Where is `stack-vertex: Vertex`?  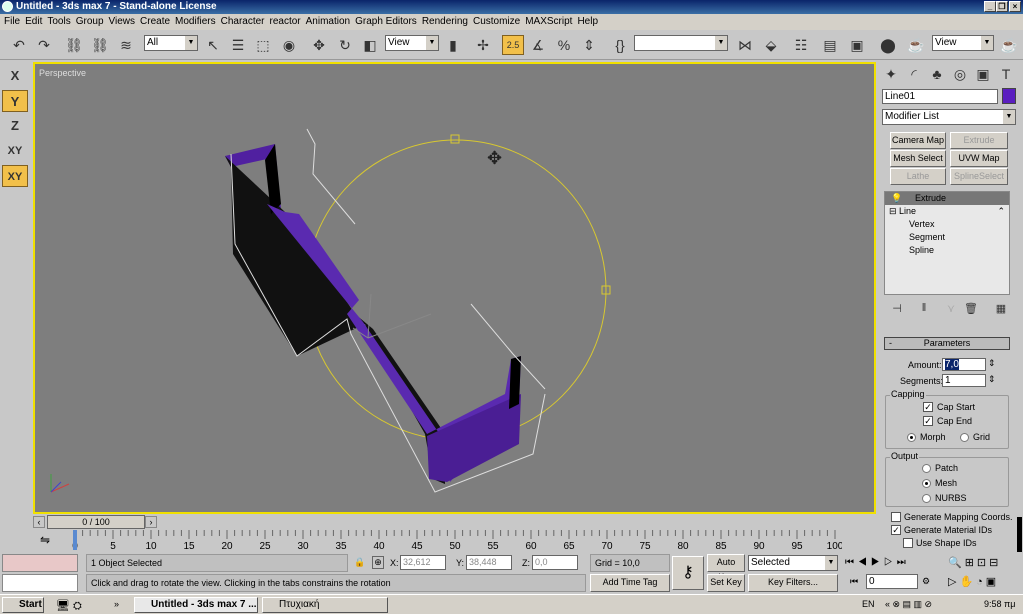
stack-vertex: Vertex is located at coordinates (947, 224).